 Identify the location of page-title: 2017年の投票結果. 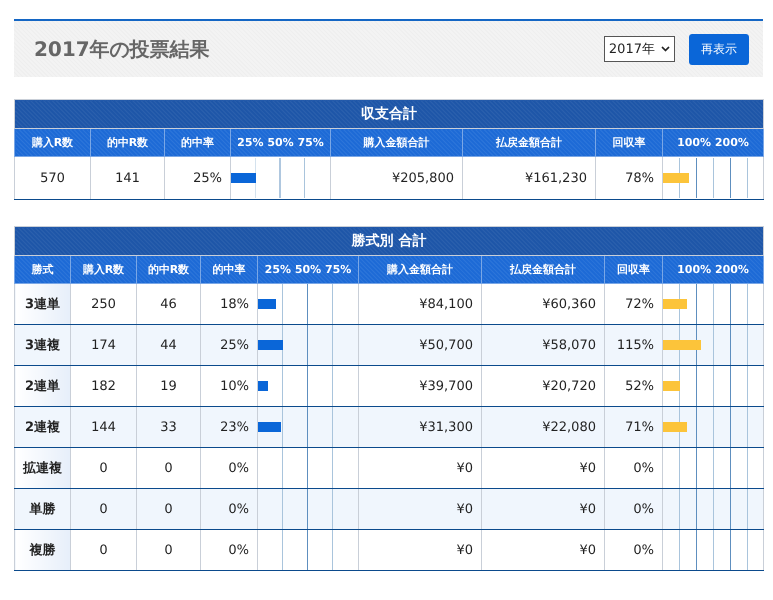
(122, 49).